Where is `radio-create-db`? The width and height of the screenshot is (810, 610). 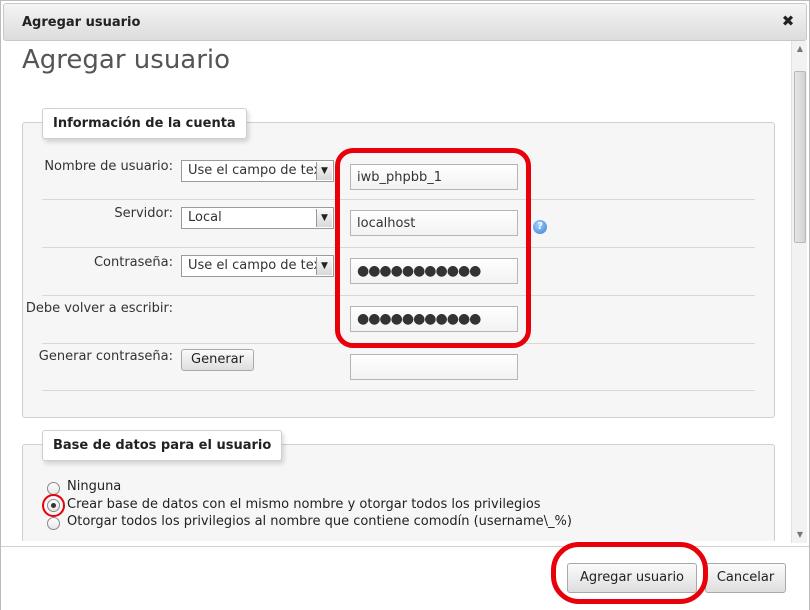 radio-create-db is located at coordinates (53, 505).